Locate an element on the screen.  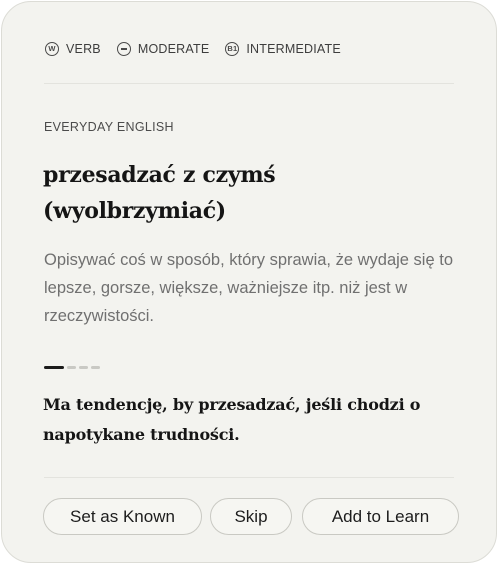
tag-row: W VERB MODERATE B1 INTERMEDIATE is located at coordinates (201, 49).